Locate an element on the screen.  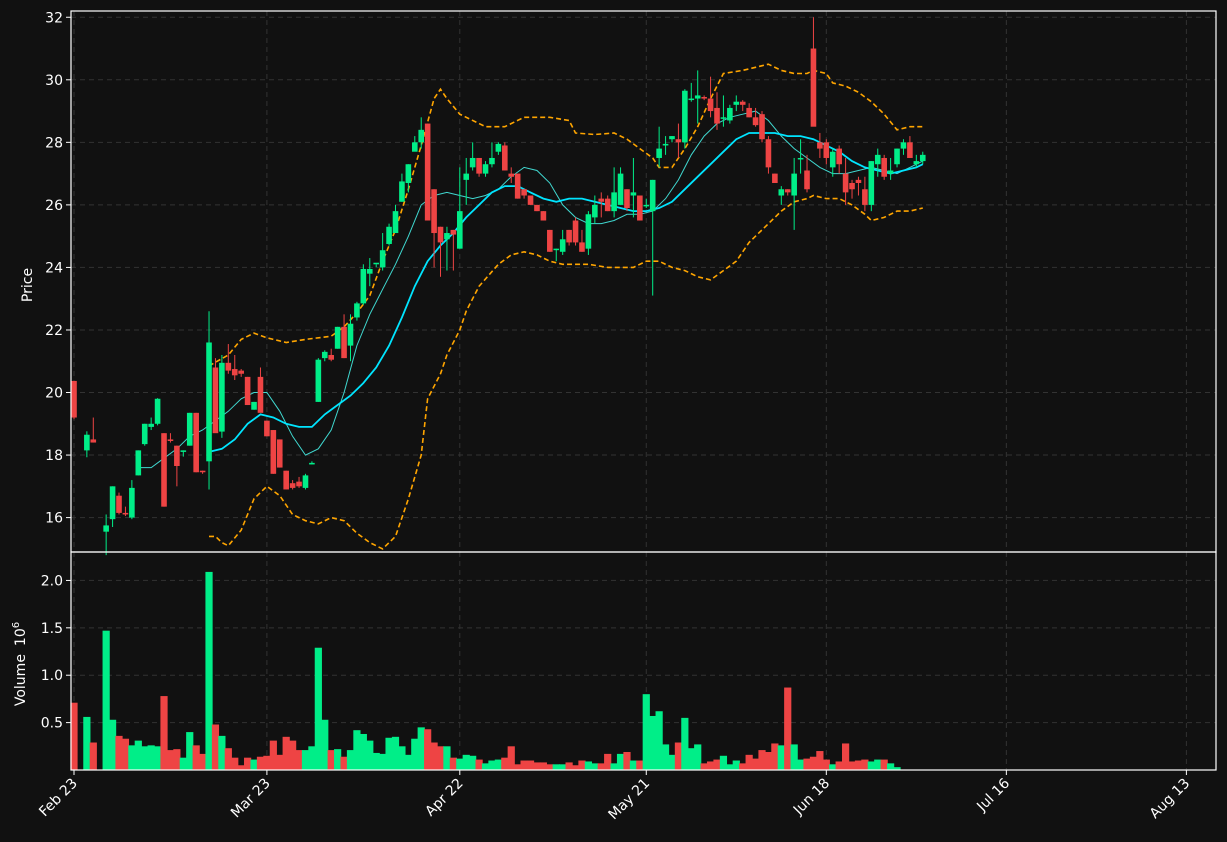
volume-axis-multiplier: 10 is located at coordinates (21, 637).